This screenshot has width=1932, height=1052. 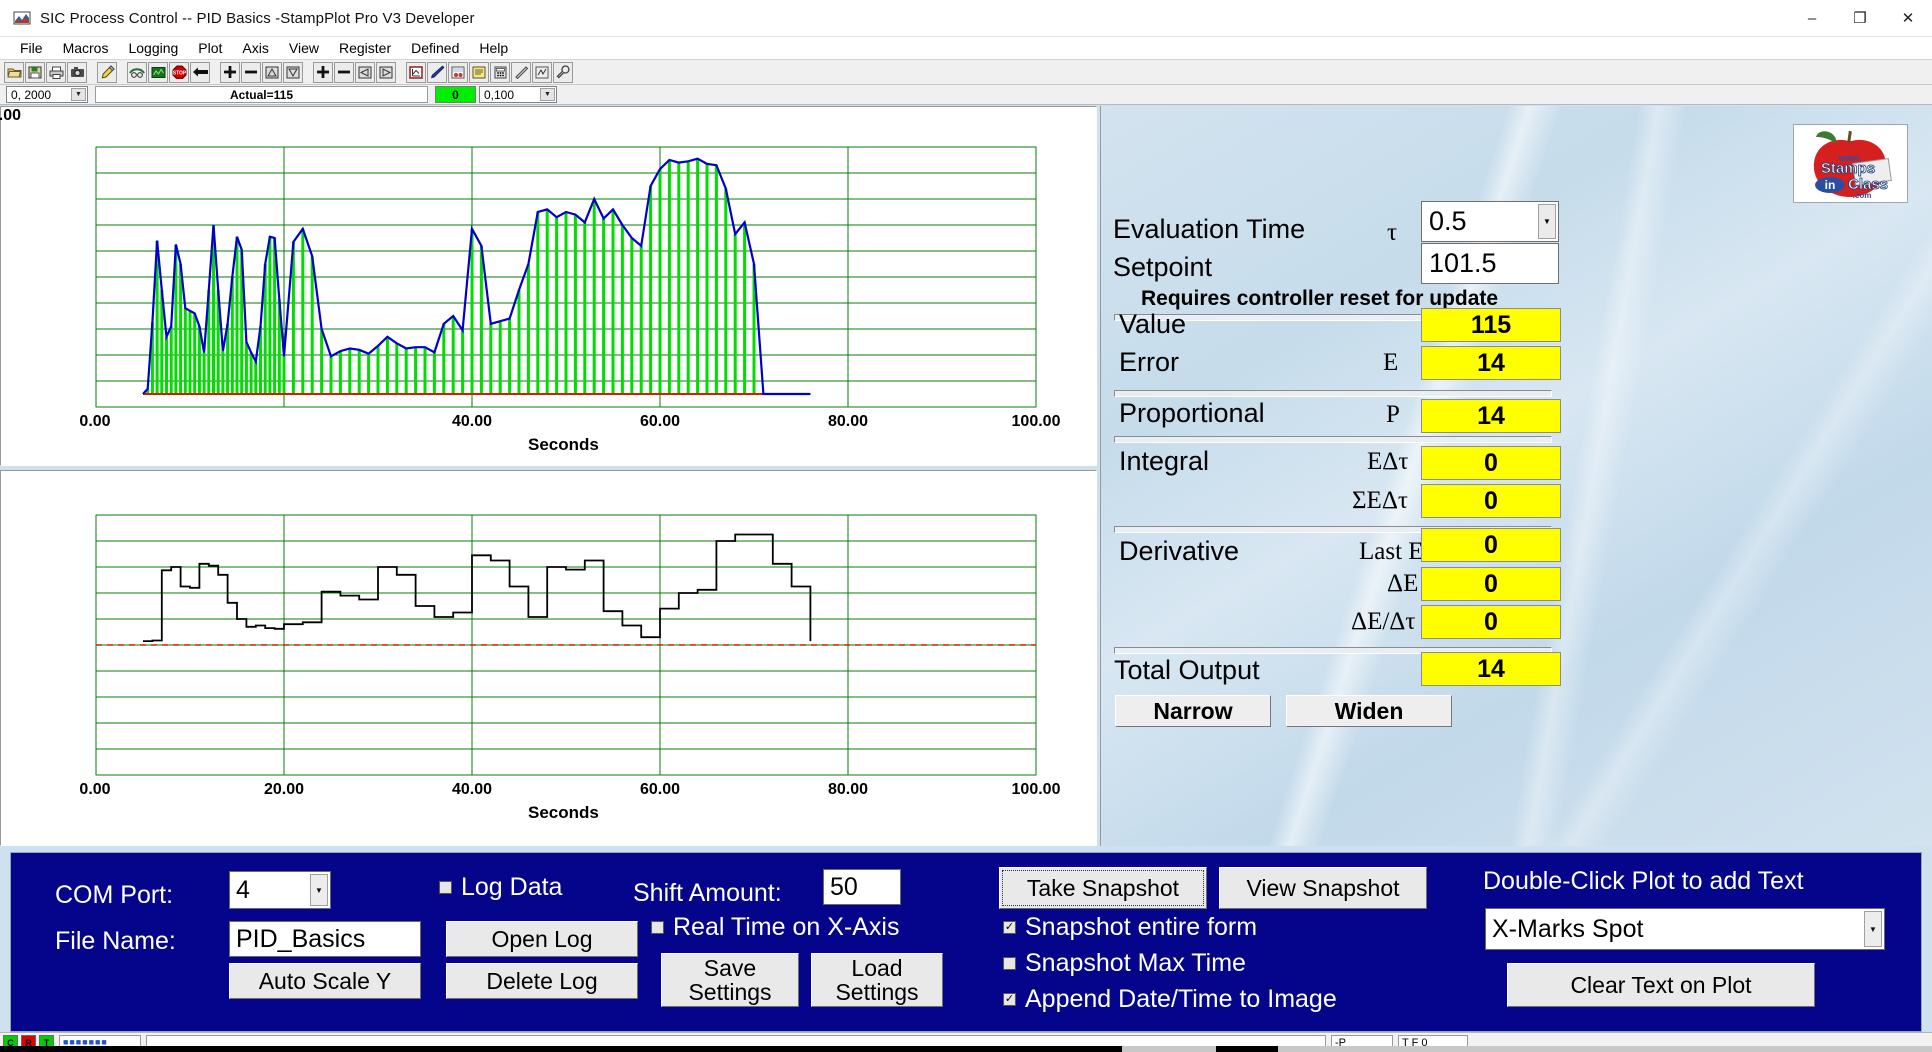 I want to click on svg-text: Stamps, so click(x=1848, y=168).